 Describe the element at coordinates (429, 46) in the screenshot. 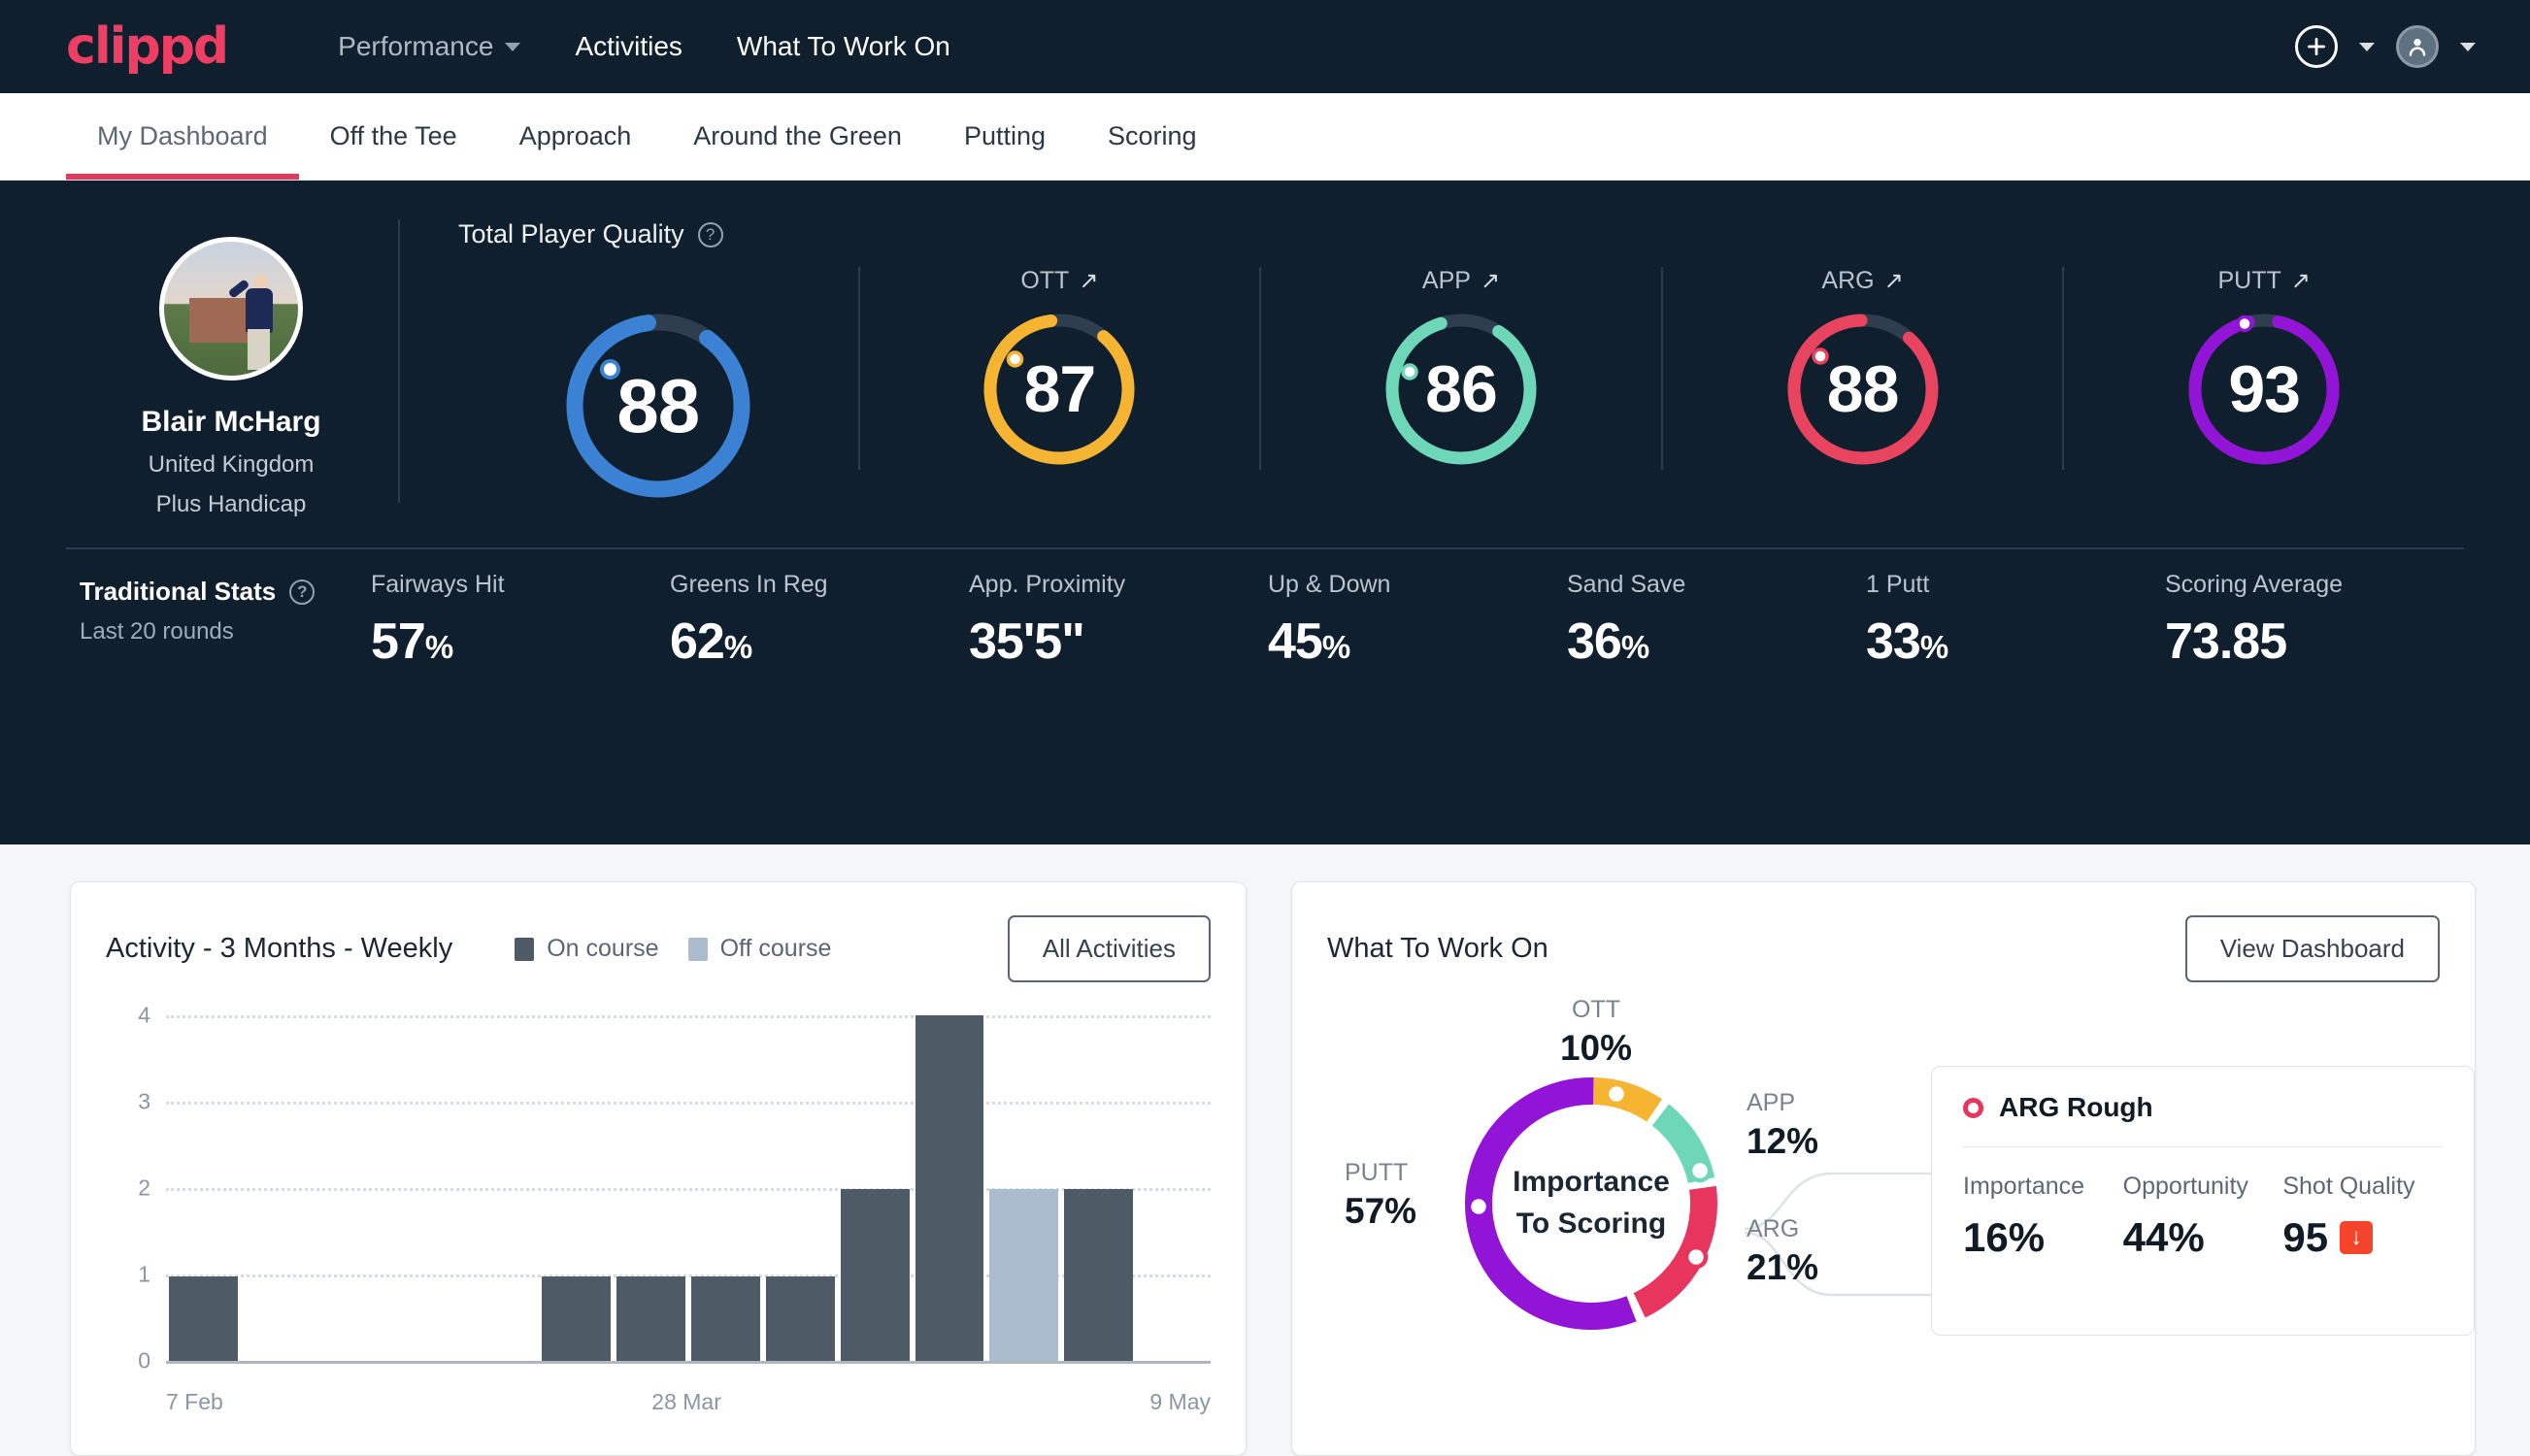

I see `nav-item-performance: Performance` at that location.